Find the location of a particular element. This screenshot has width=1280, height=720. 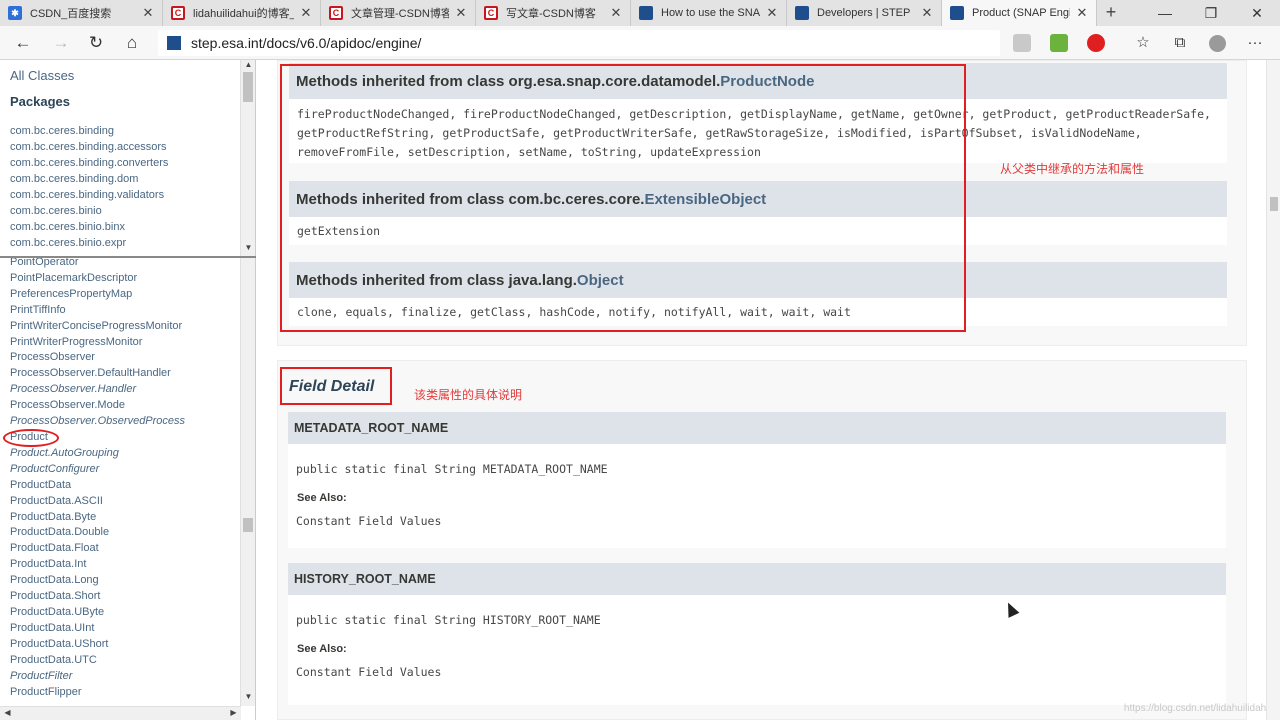

reload-button: ↻ is located at coordinates (96, 43).